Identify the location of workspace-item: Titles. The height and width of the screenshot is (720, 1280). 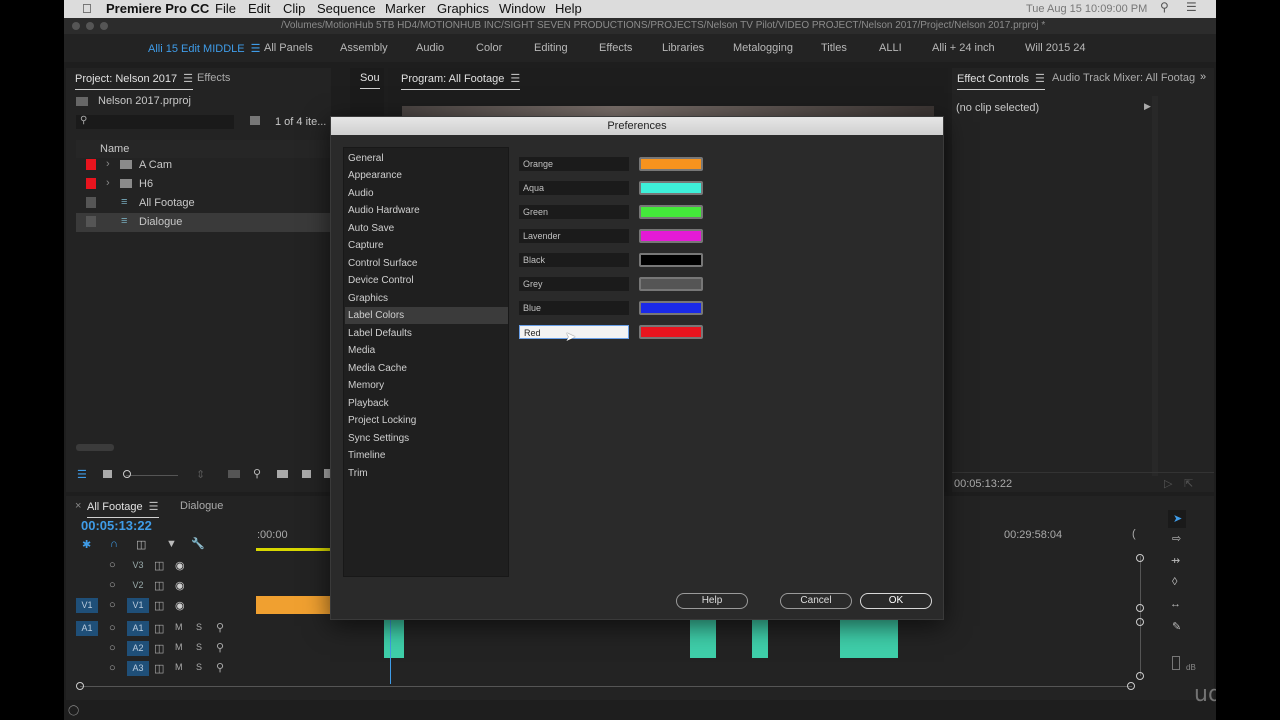
(834, 48).